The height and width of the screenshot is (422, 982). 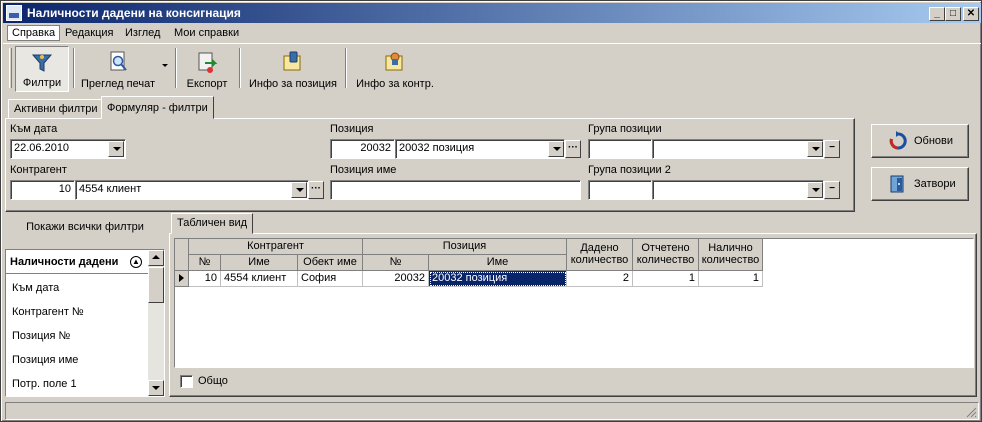 What do you see at coordinates (156, 388) in the screenshot?
I see `scroll-down-button` at bounding box center [156, 388].